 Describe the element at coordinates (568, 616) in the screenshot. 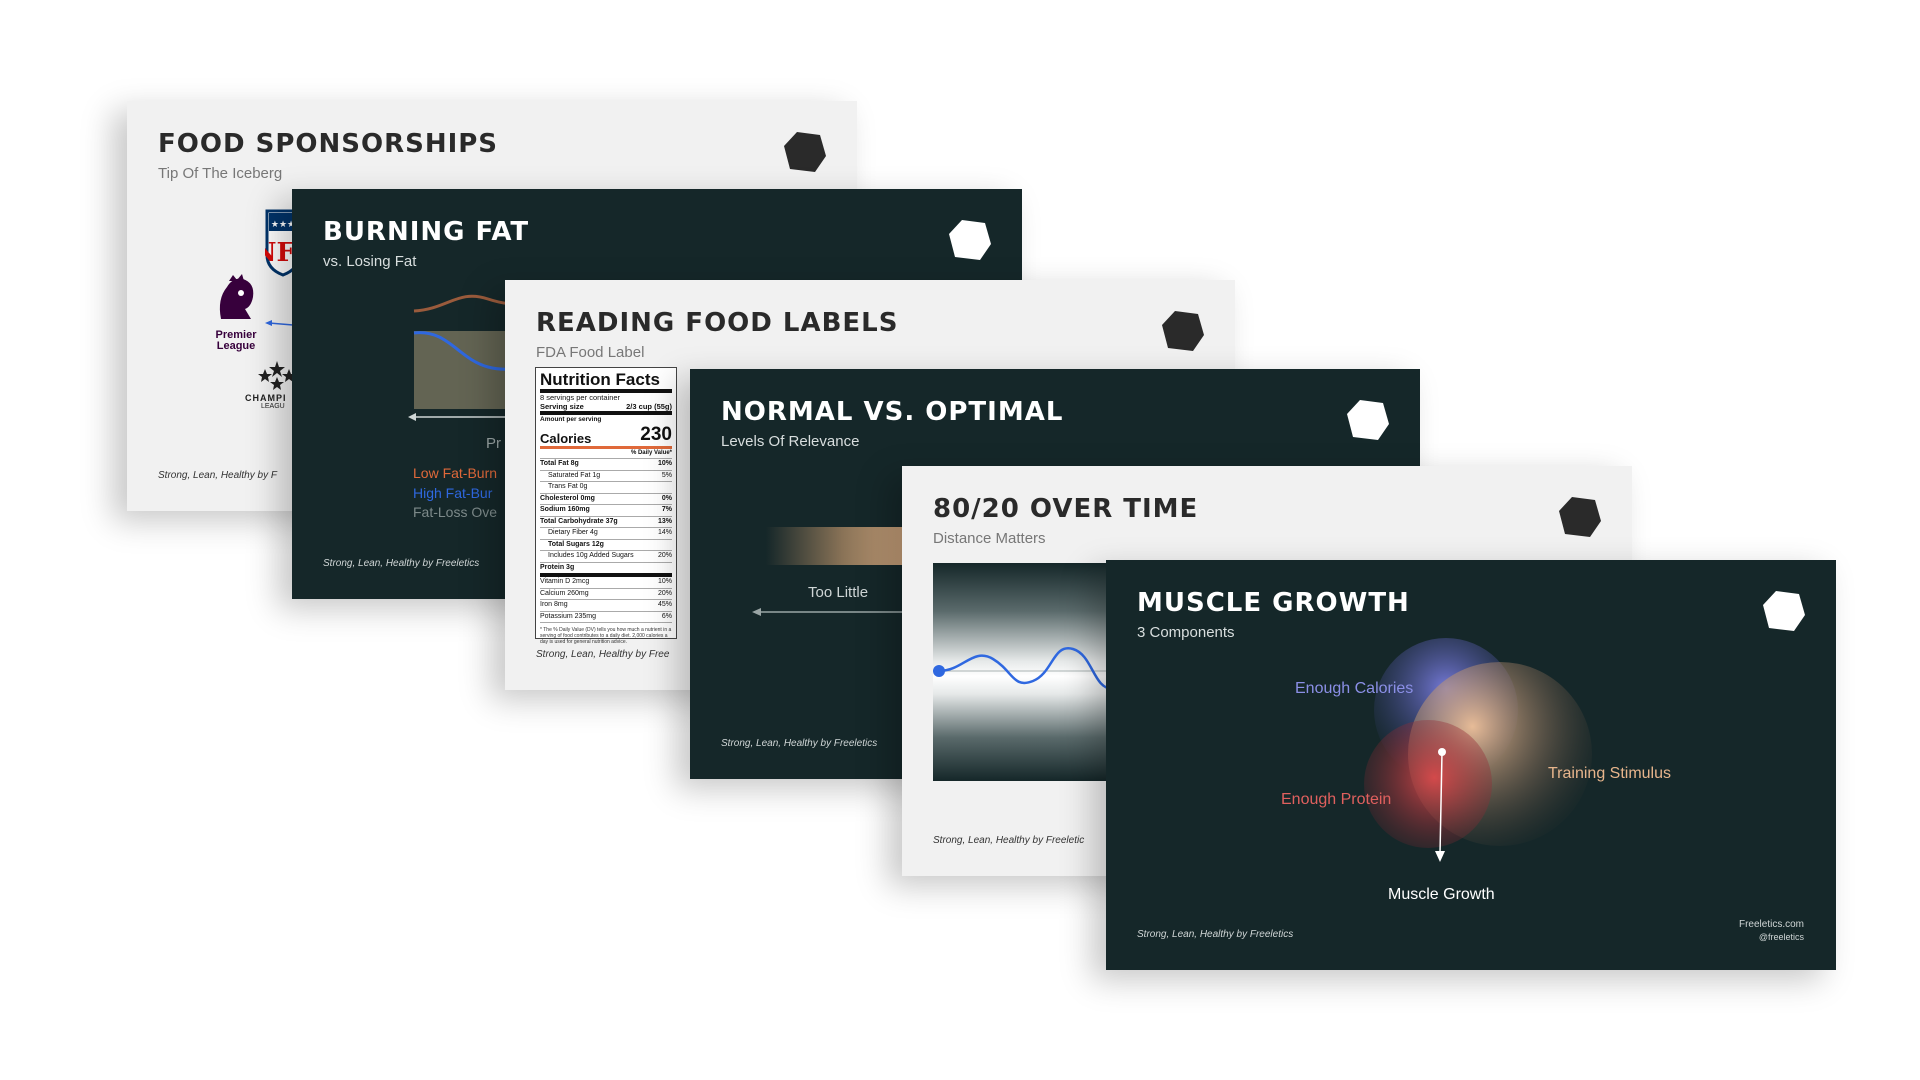

I see `nutrition-row-name: Potassium 235mg` at that location.